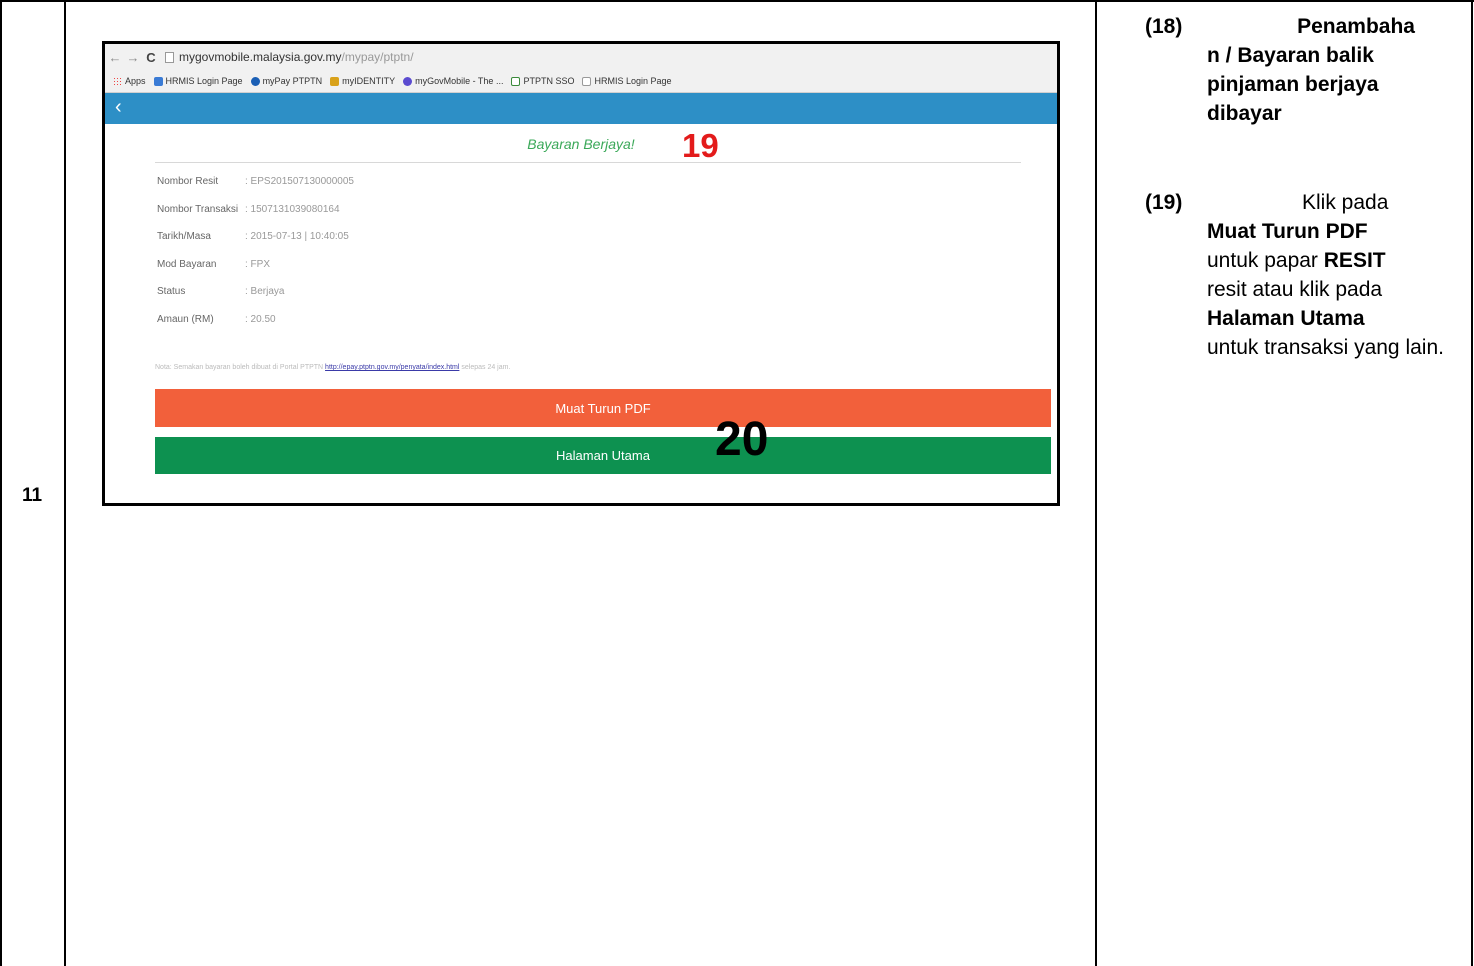 The width and height of the screenshot is (1474, 966). Describe the element at coordinates (255, 273) in the screenshot. I see `detail-row: Mod Bayaran : FPX` at that location.